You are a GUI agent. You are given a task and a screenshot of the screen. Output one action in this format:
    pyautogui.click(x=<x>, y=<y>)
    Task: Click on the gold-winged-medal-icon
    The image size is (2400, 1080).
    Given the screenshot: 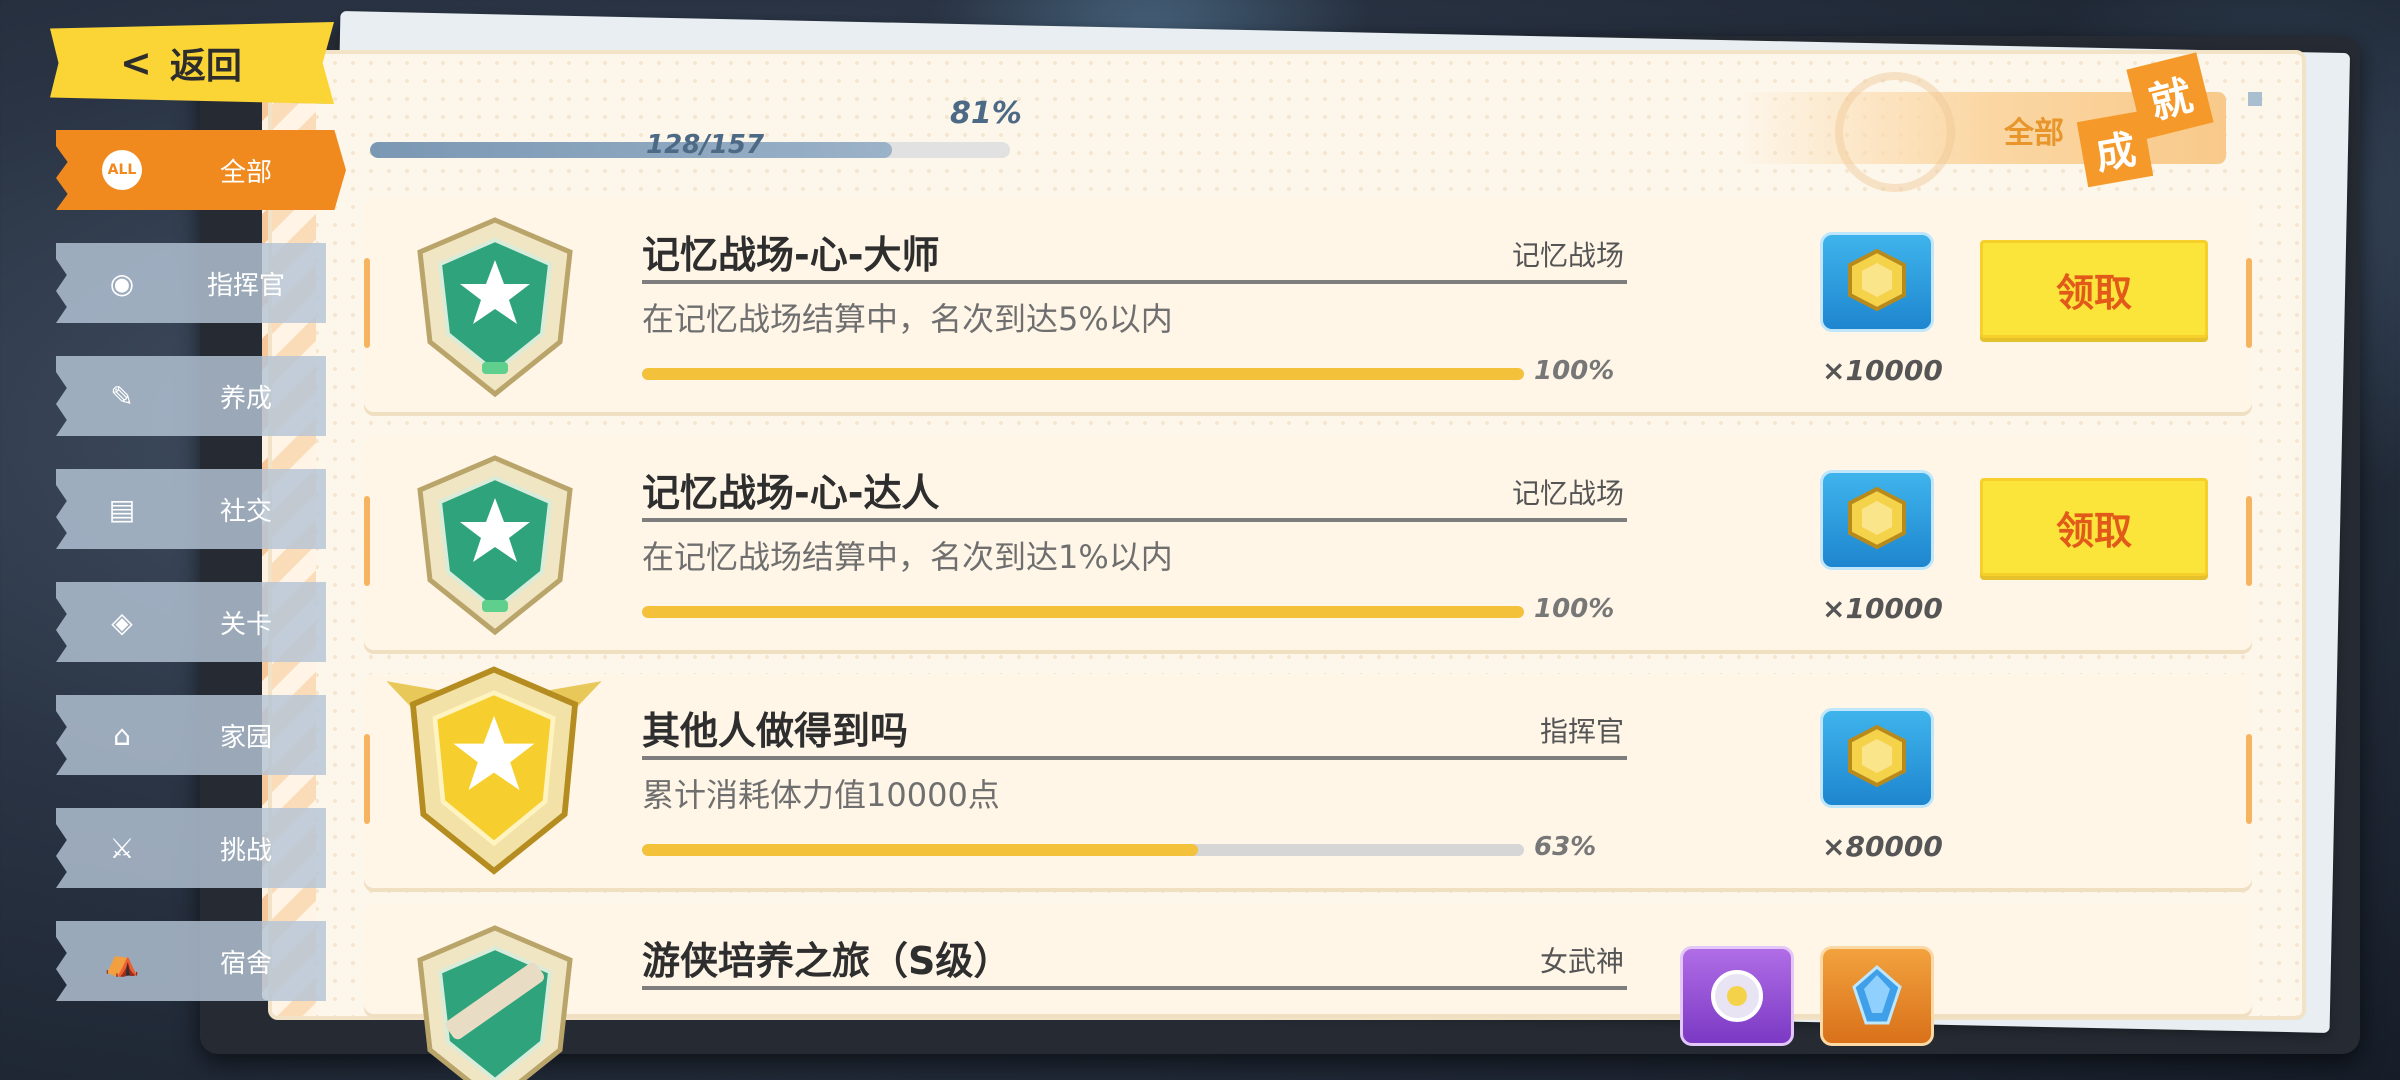 What is the action you would take?
    pyautogui.click(x=494, y=770)
    